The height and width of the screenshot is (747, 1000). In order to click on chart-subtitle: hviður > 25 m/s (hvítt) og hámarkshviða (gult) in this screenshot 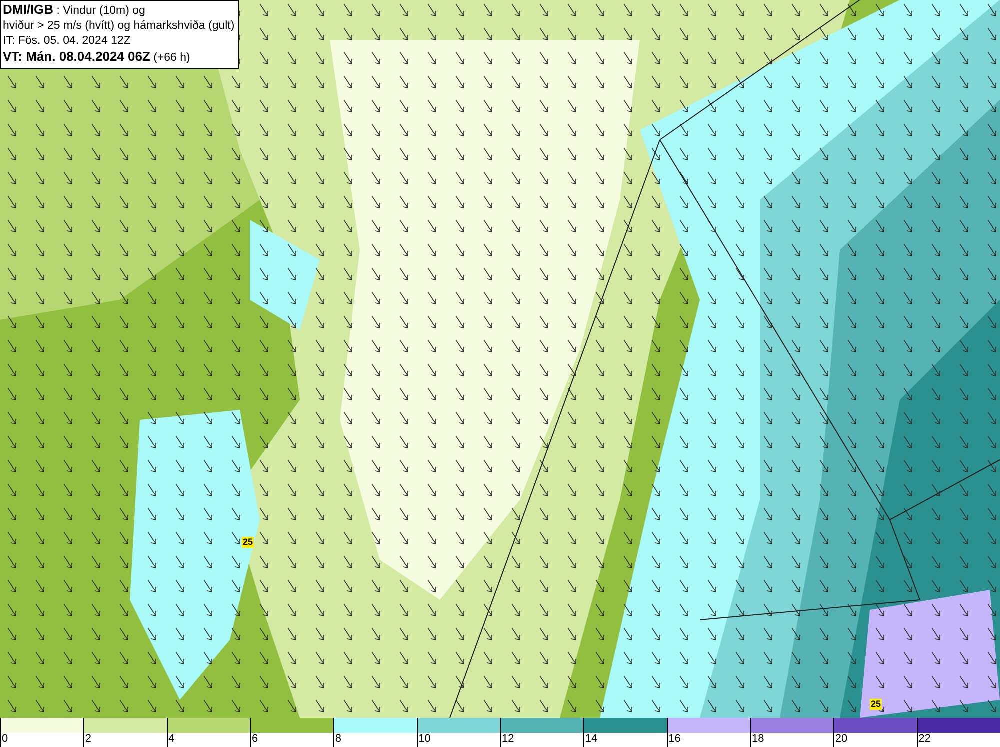, I will do `click(119, 26)`.